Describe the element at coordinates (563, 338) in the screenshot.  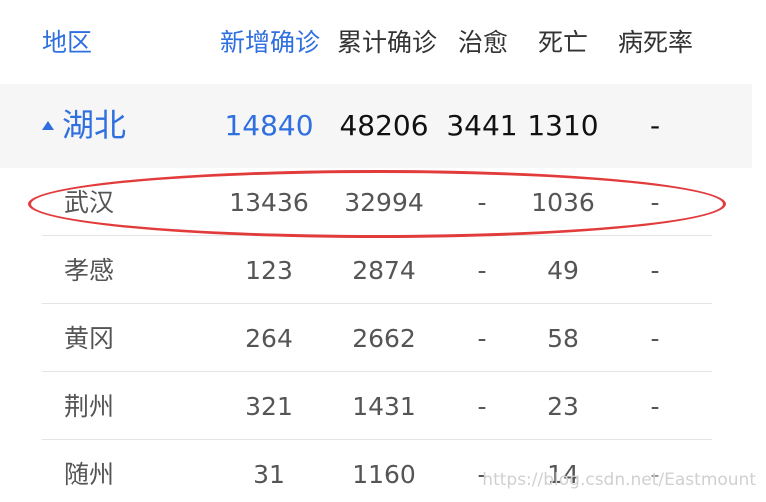
I see `city-deaths: 58` at that location.